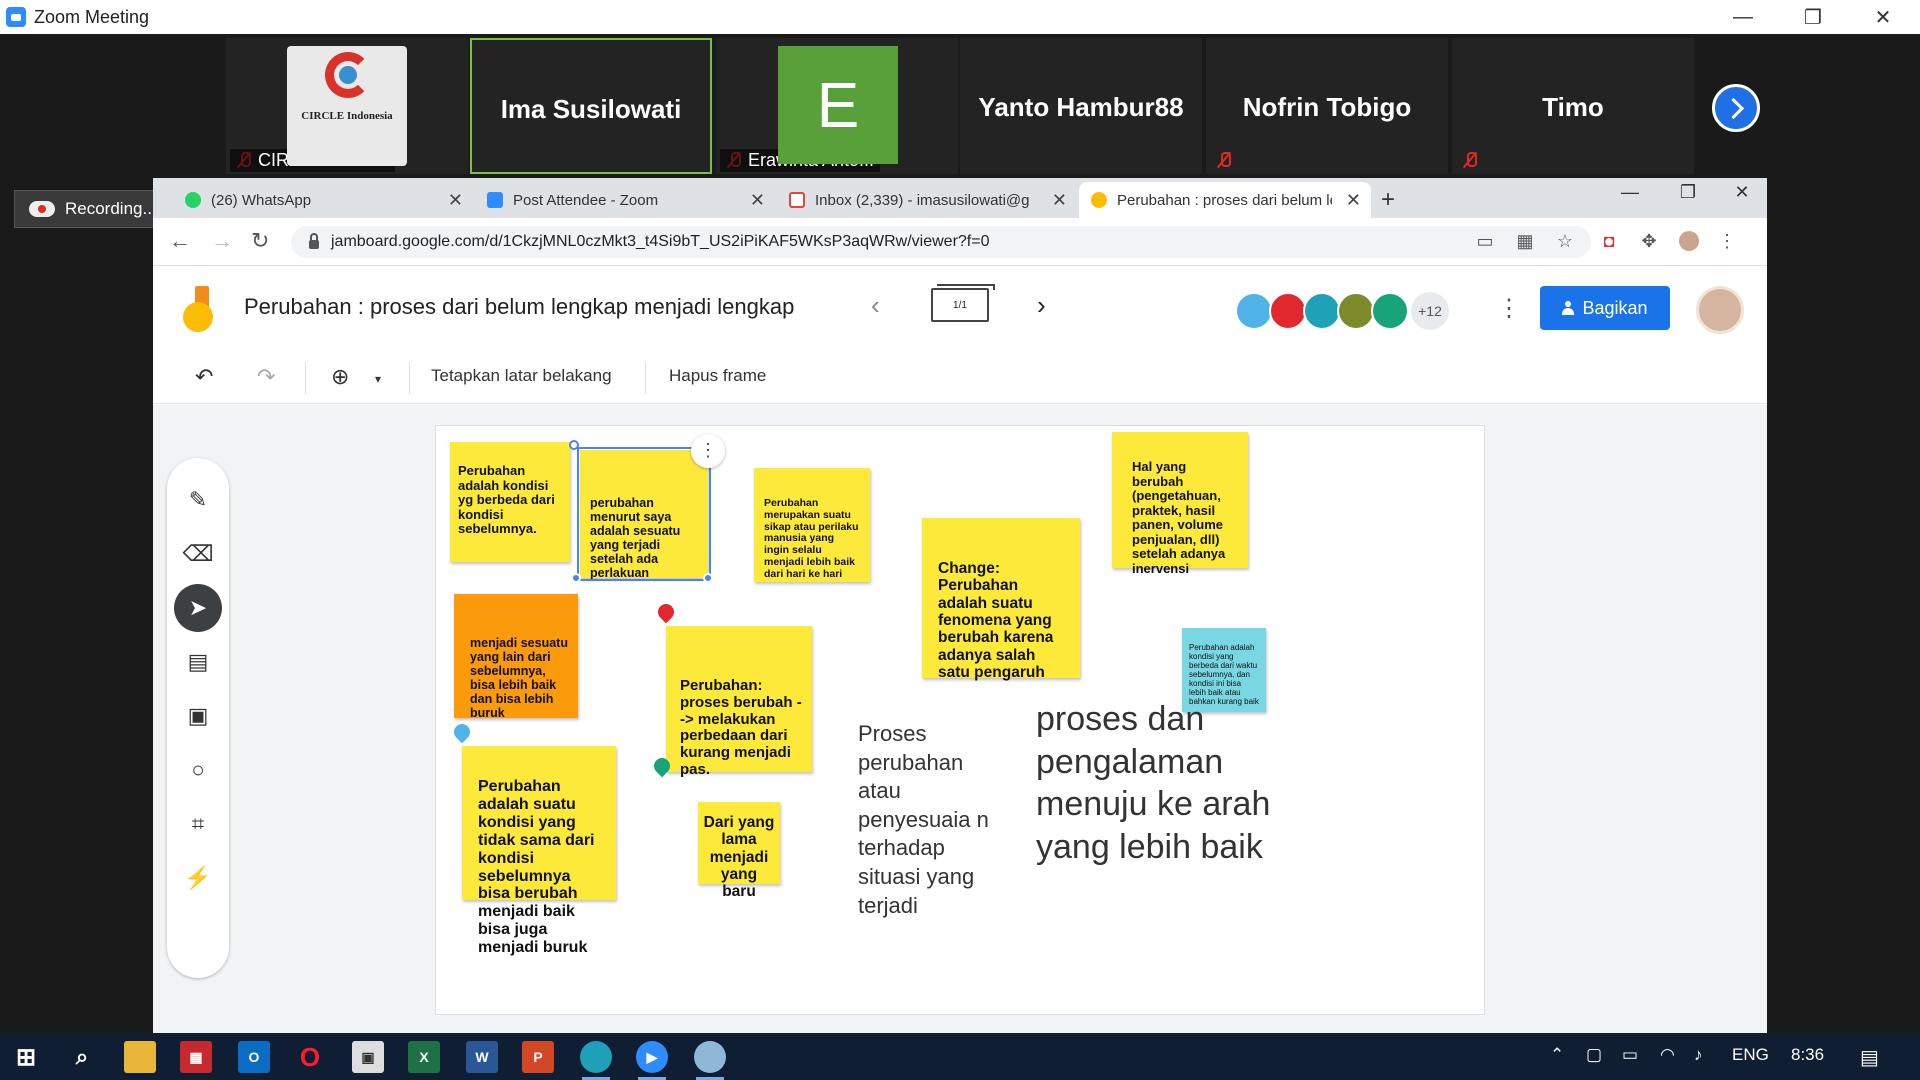  I want to click on sticky-note-icon: ▤, so click(198, 662).